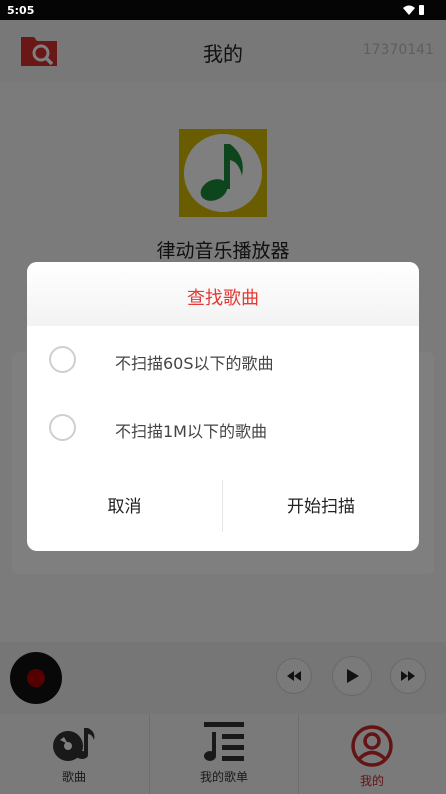 This screenshot has height=794, width=446. I want to click on option-skip-60s: 不扫描60S以下的歌曲, so click(223, 362).